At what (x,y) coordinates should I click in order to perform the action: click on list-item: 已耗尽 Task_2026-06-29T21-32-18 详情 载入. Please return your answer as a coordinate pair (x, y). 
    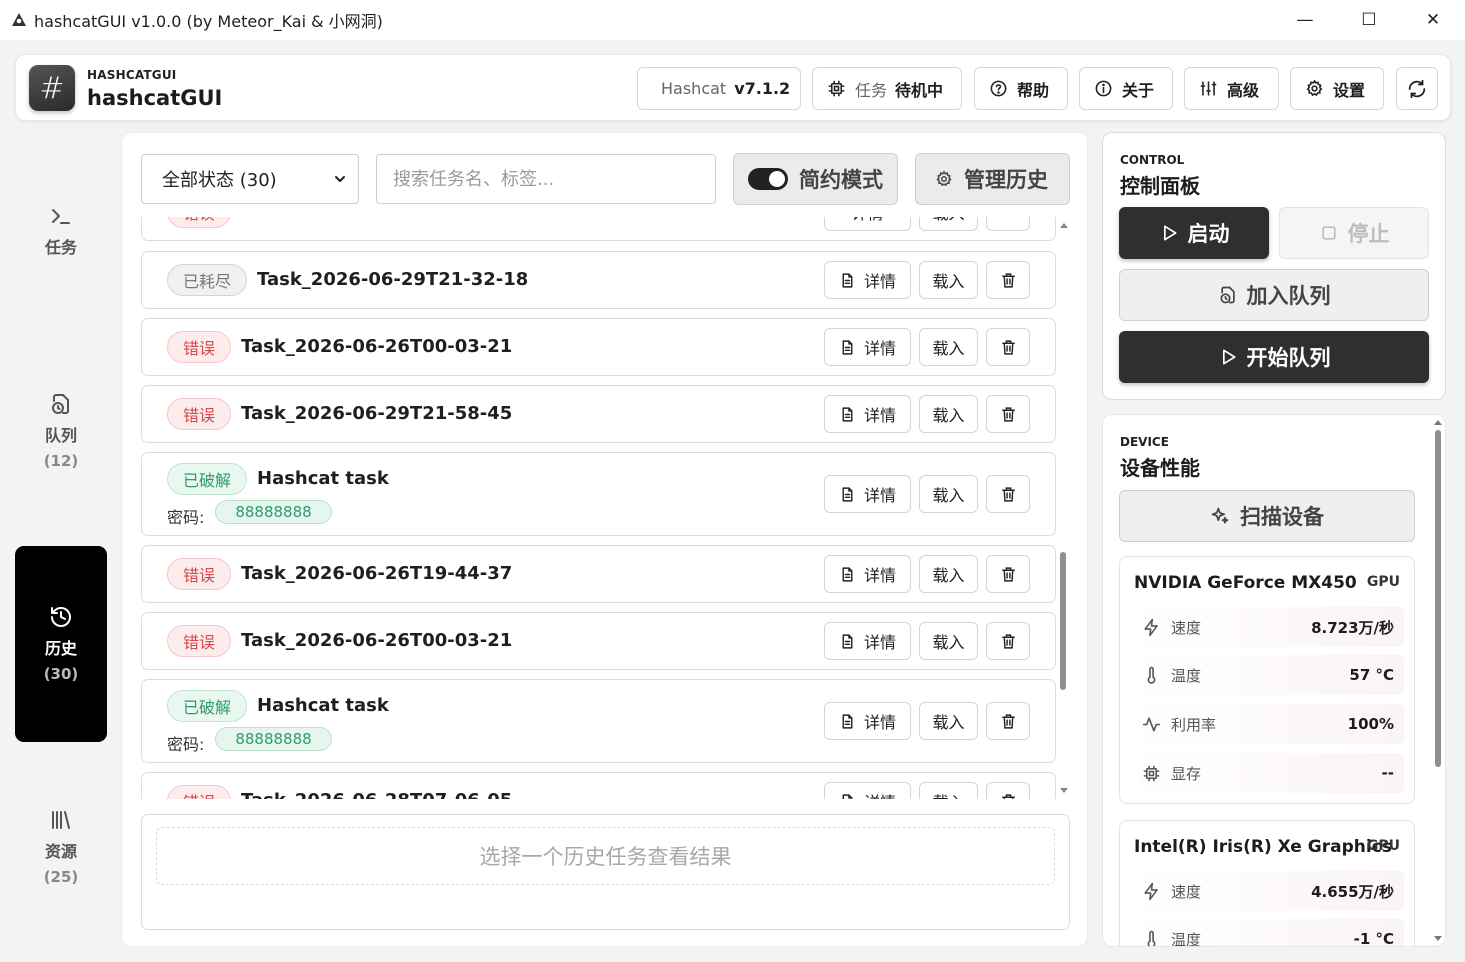
    Looking at the image, I should click on (598, 280).